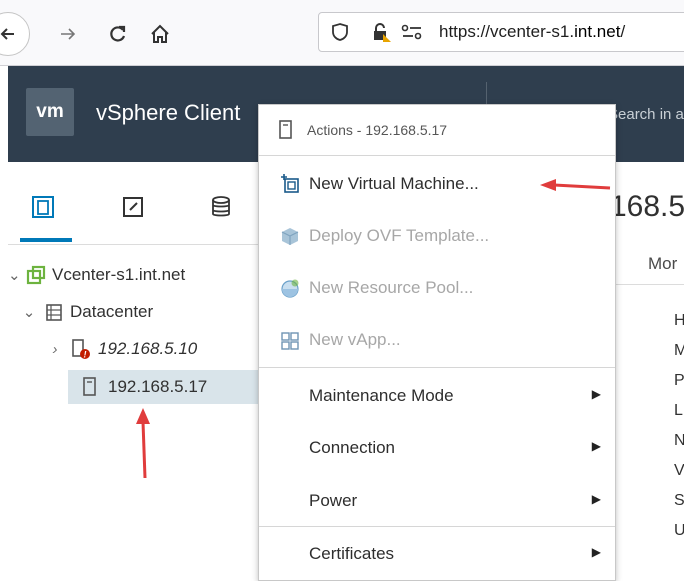 The width and height of the screenshot is (684, 581). Describe the element at coordinates (290, 288) in the screenshot. I see `resource-pool-icon` at that location.